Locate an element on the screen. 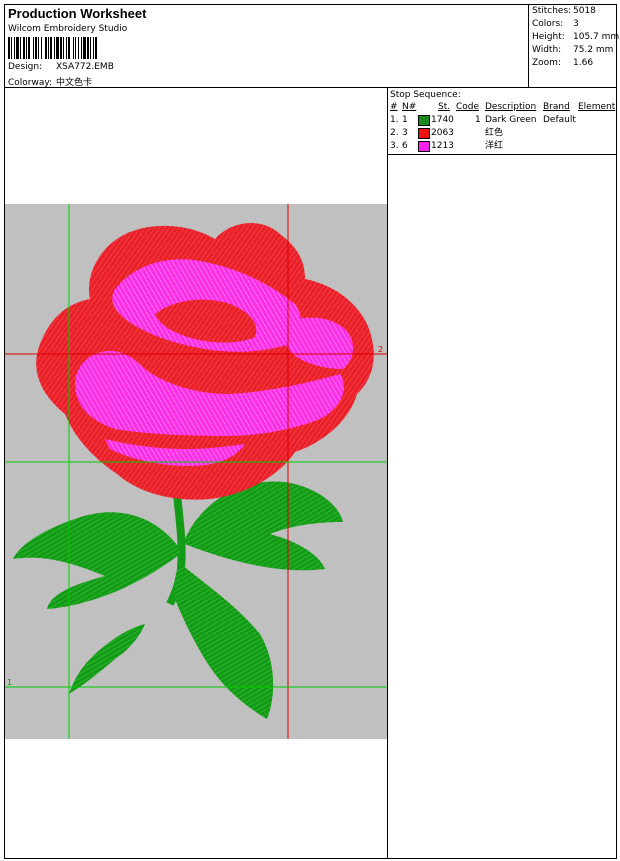 The image size is (620, 861). stop-row: 1. 1 1740 1 Dark Green Default is located at coordinates (502, 120).